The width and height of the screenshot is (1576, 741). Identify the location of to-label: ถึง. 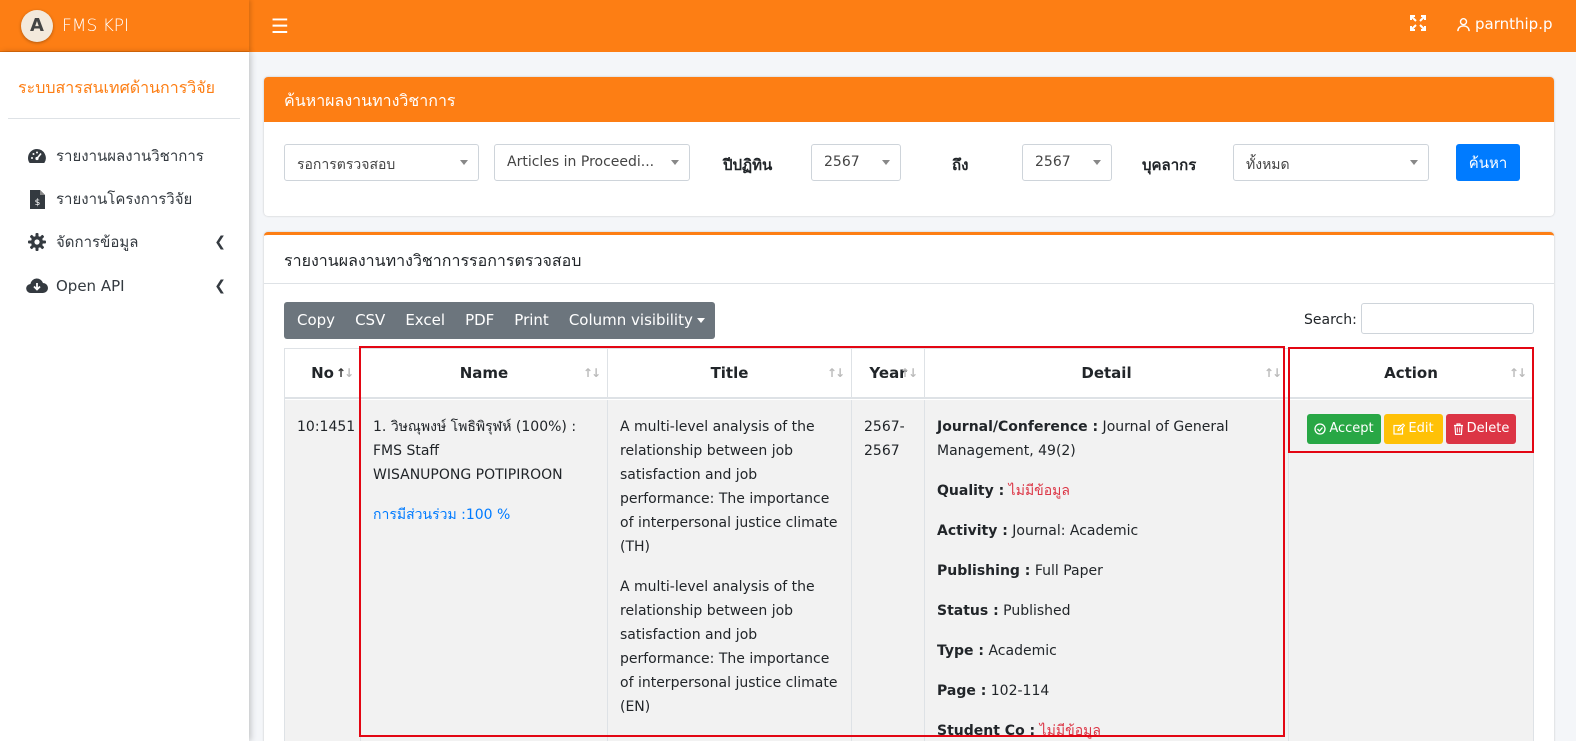
(960, 165).